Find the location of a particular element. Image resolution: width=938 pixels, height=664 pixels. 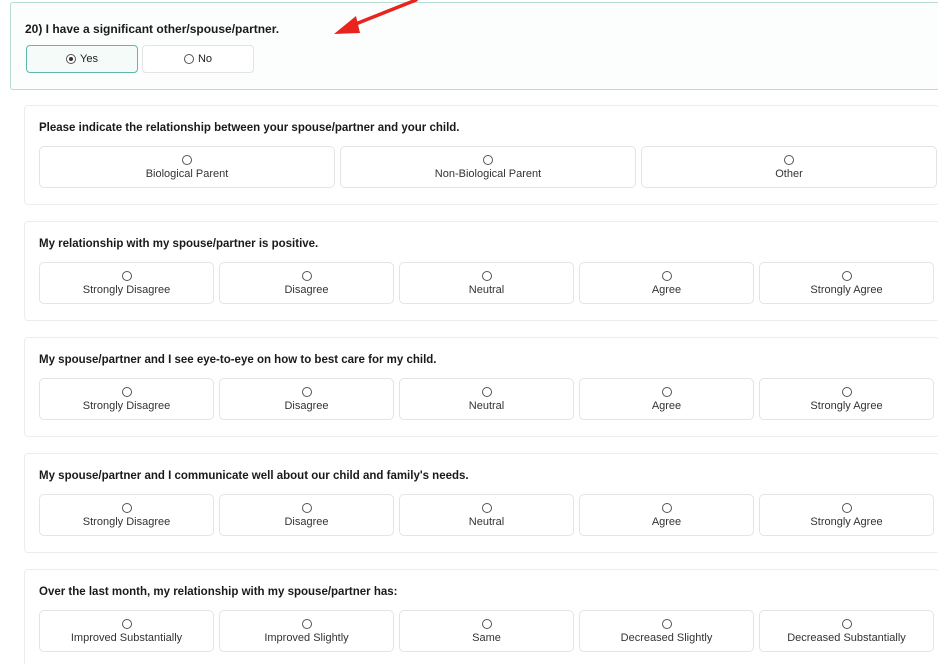

option-improved-slightly: Improved Slightly is located at coordinates (306, 631).